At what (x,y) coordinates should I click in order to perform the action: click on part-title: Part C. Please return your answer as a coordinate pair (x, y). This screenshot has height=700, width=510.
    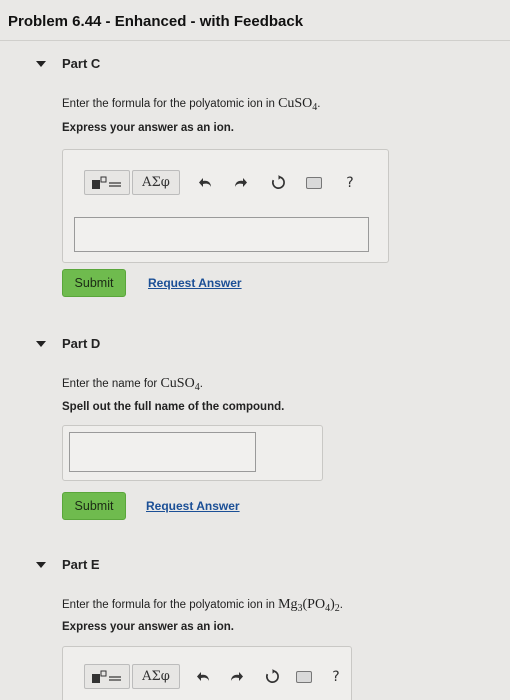
    Looking at the image, I should click on (81, 63).